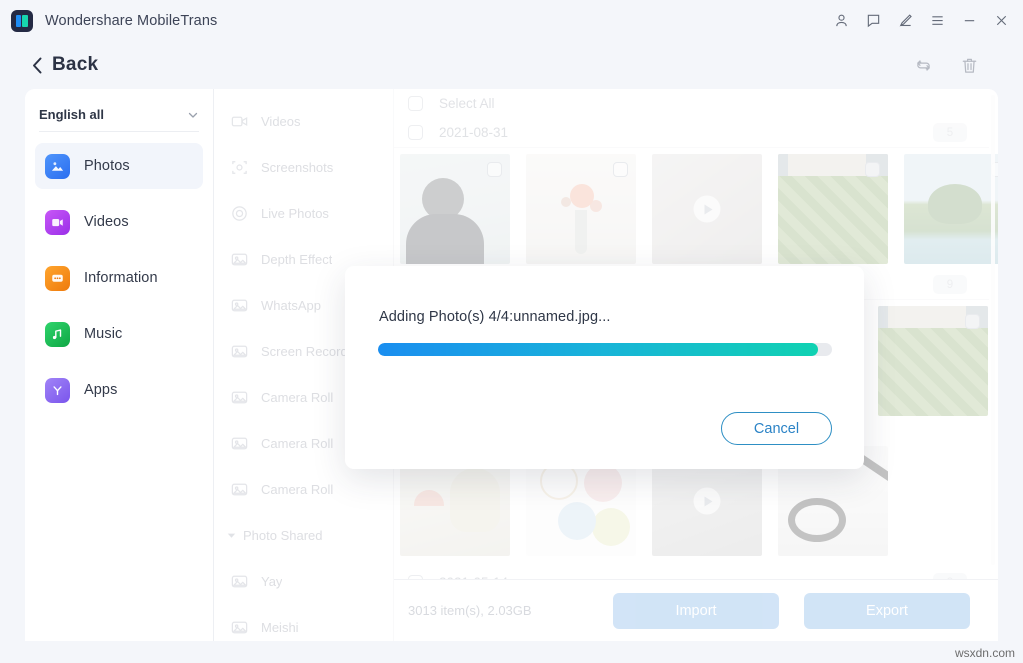 Image resolution: width=1023 pixels, height=663 pixels. I want to click on cancel-button: Cancel, so click(776, 428).